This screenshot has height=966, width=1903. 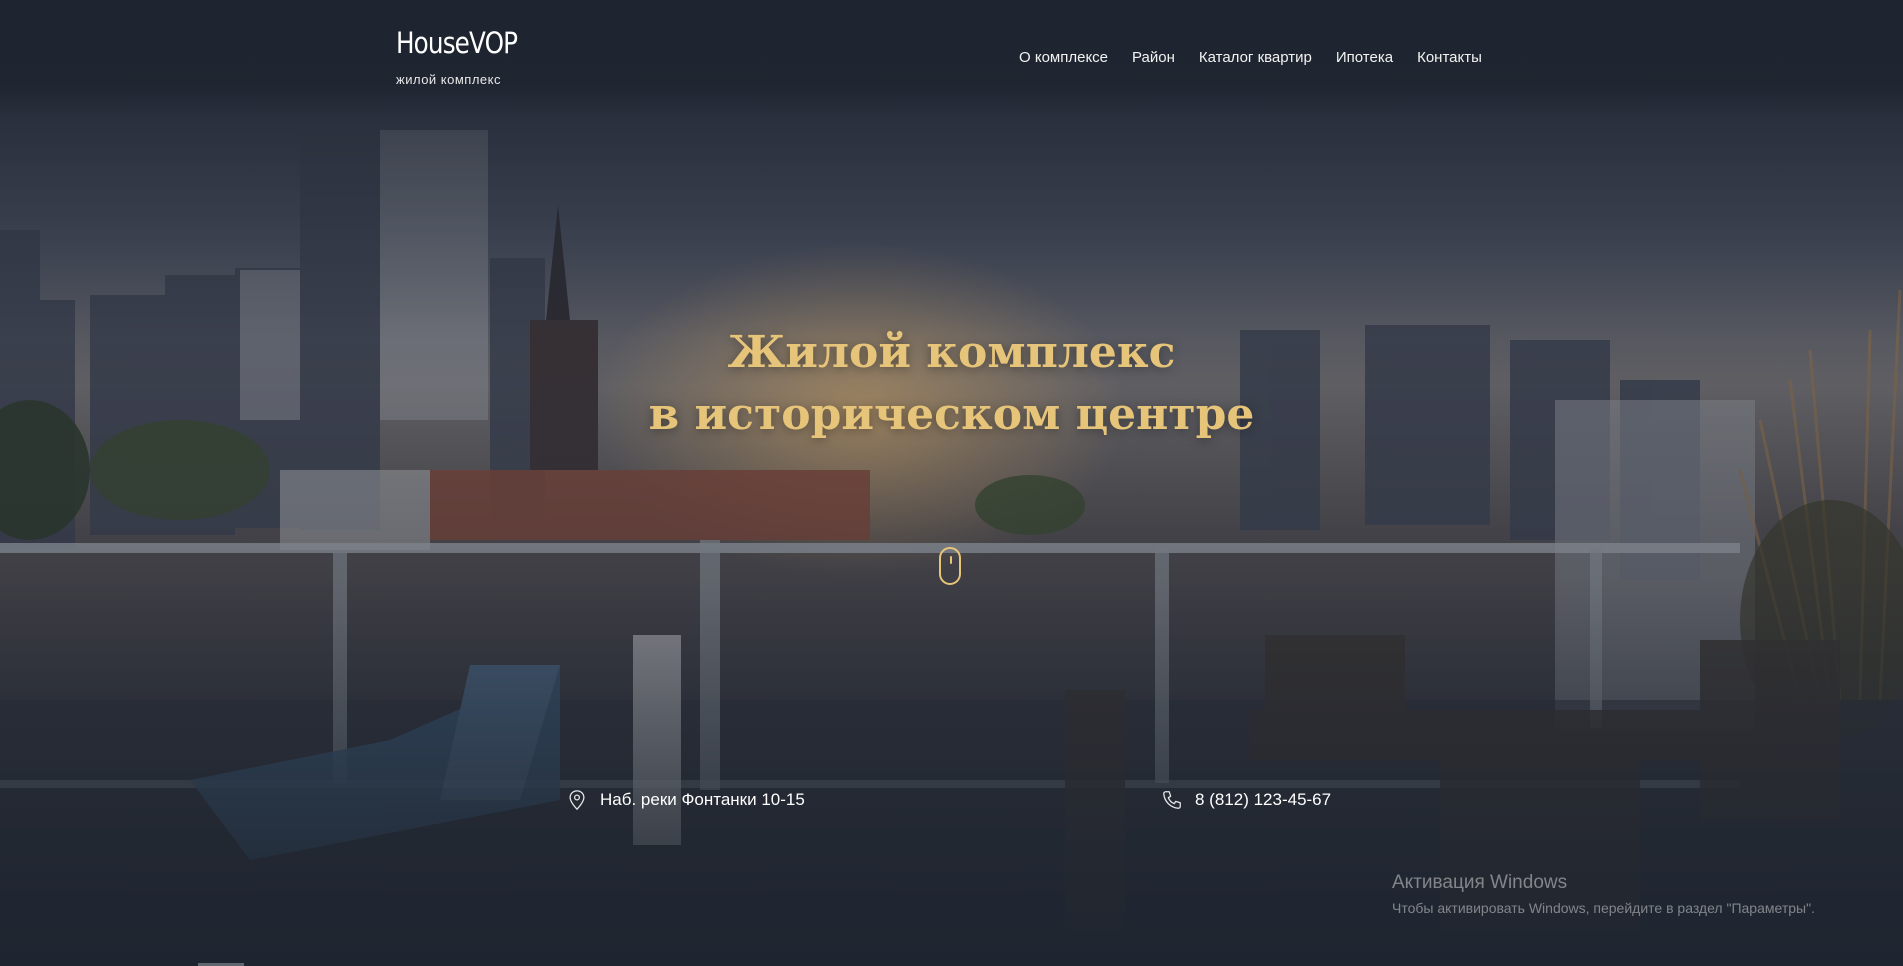 I want to click on nav-link-district: Район, so click(x=1153, y=57).